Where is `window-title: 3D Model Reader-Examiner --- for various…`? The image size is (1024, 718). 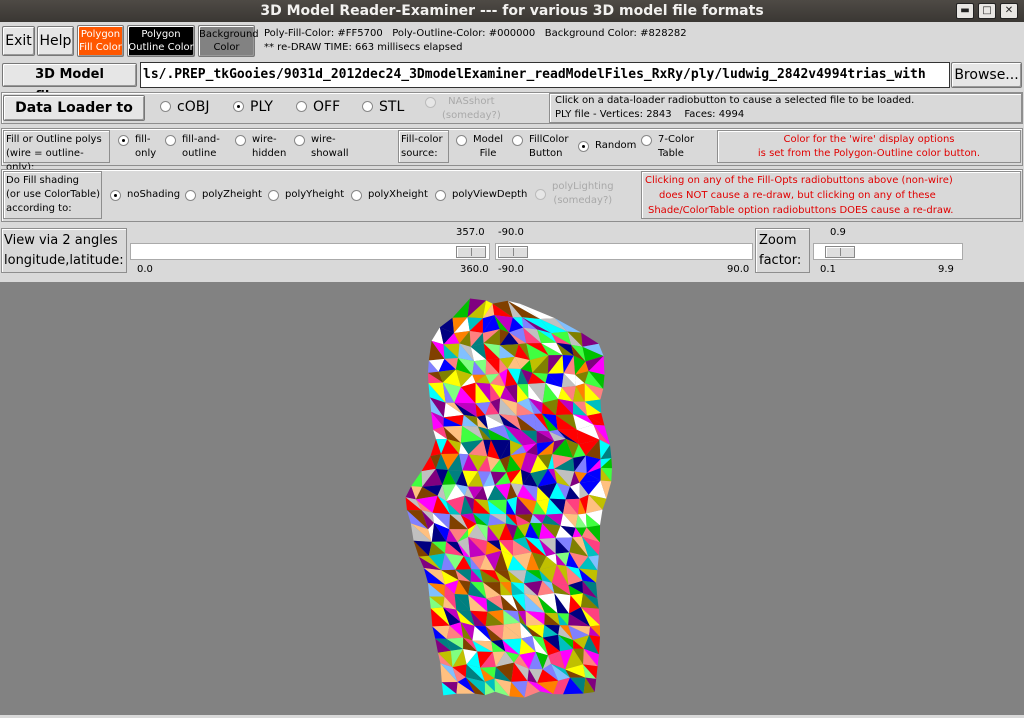
window-title: 3D Model Reader-Examiner --- for various… is located at coordinates (512, 11).